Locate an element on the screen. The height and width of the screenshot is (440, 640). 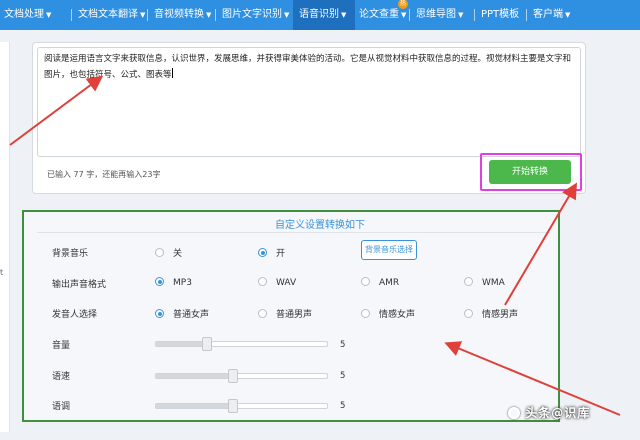
nav-label: 文档处理 is located at coordinates (24, 14).